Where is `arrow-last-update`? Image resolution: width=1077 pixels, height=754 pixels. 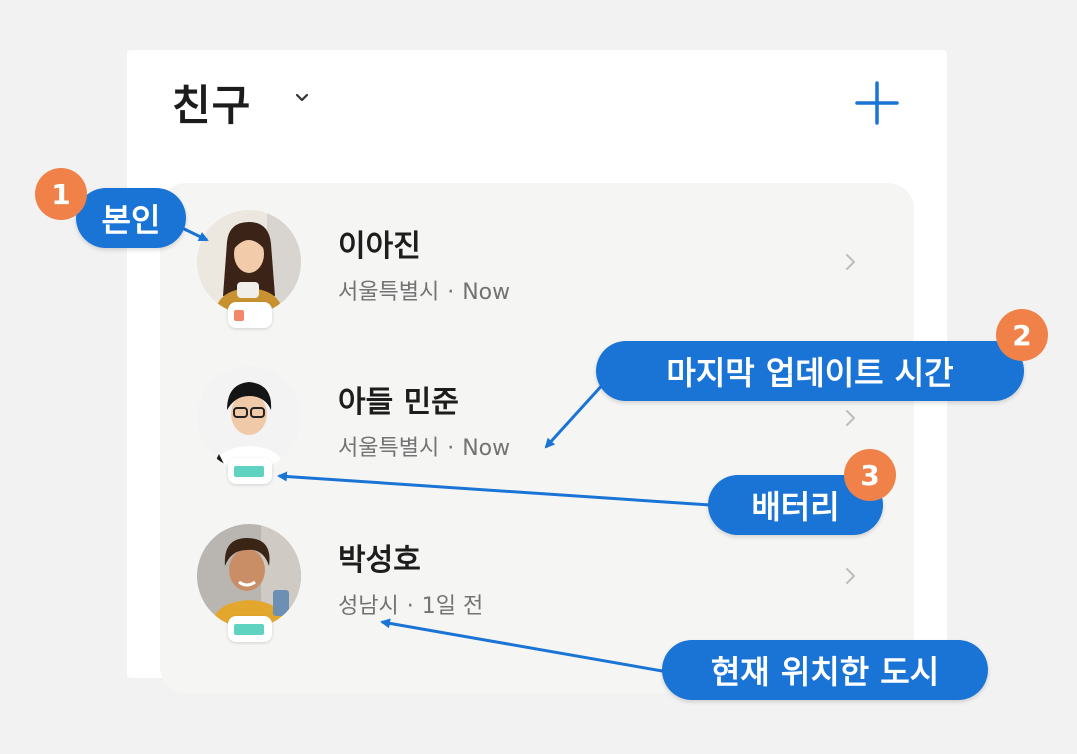 arrow-last-update is located at coordinates (575, 414).